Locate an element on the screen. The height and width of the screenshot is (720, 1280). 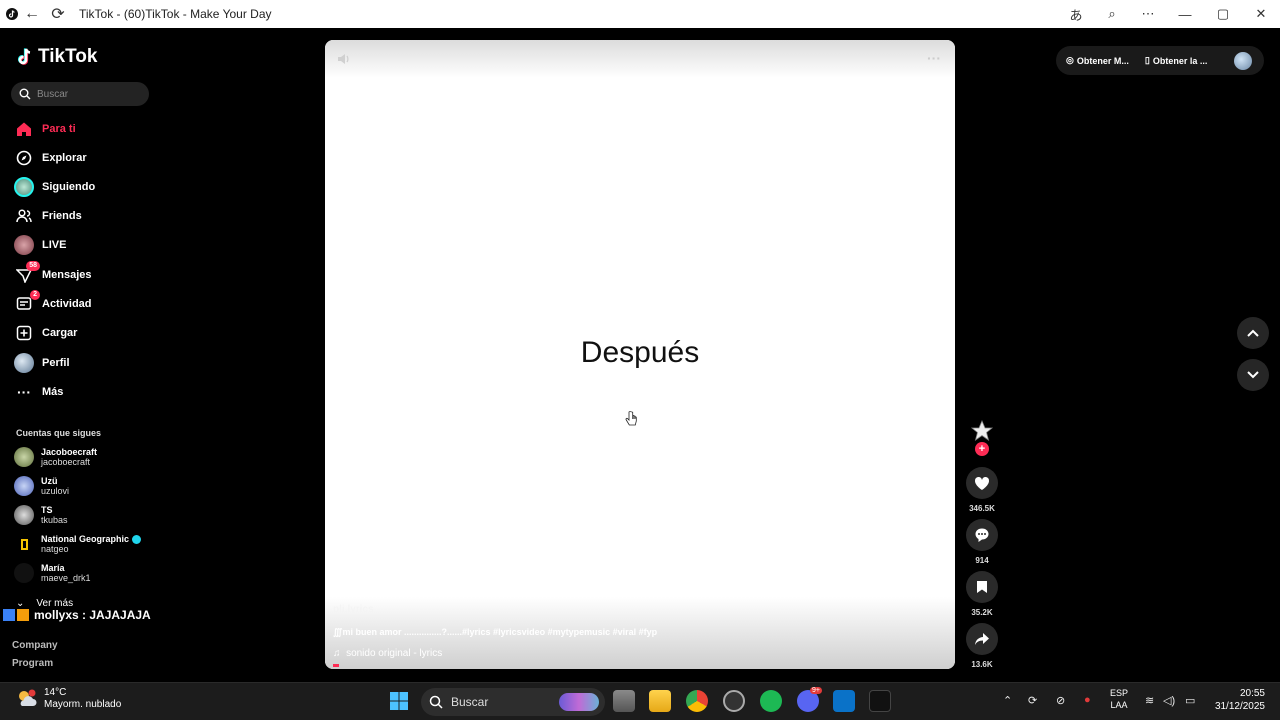
sync-icon: ⟳ is located at coordinates (1032, 700).